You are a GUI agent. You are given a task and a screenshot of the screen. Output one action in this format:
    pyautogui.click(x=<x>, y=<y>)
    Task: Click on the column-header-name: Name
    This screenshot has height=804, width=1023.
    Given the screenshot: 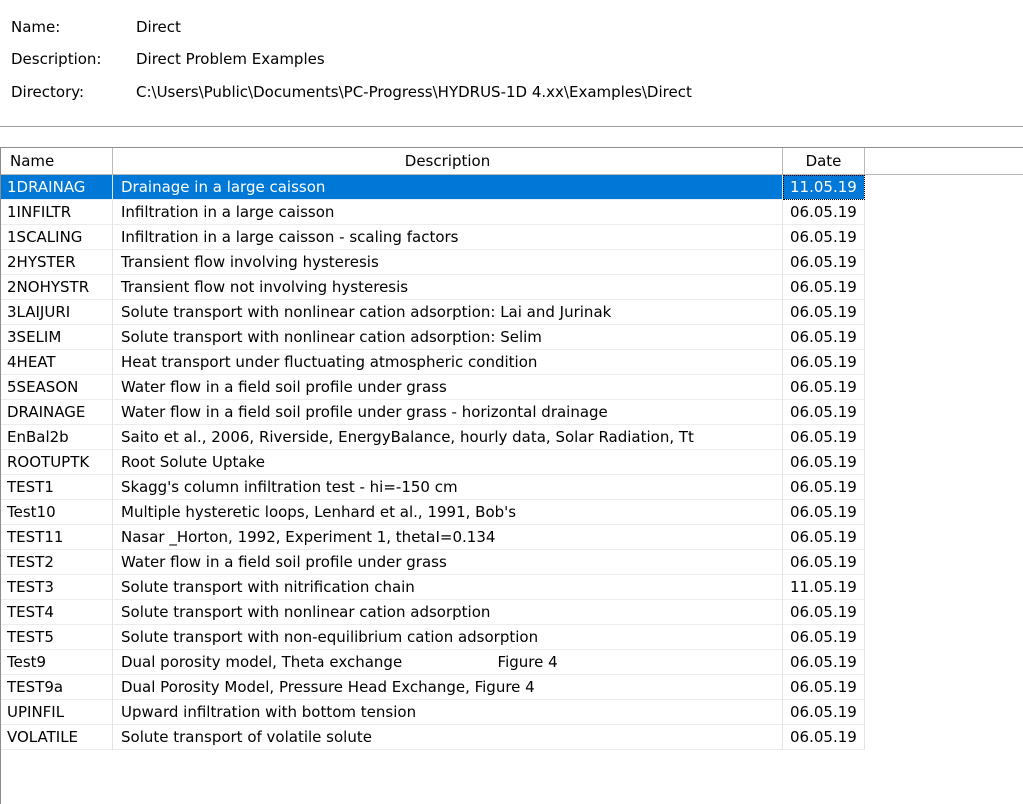 What is the action you would take?
    pyautogui.click(x=57, y=161)
    